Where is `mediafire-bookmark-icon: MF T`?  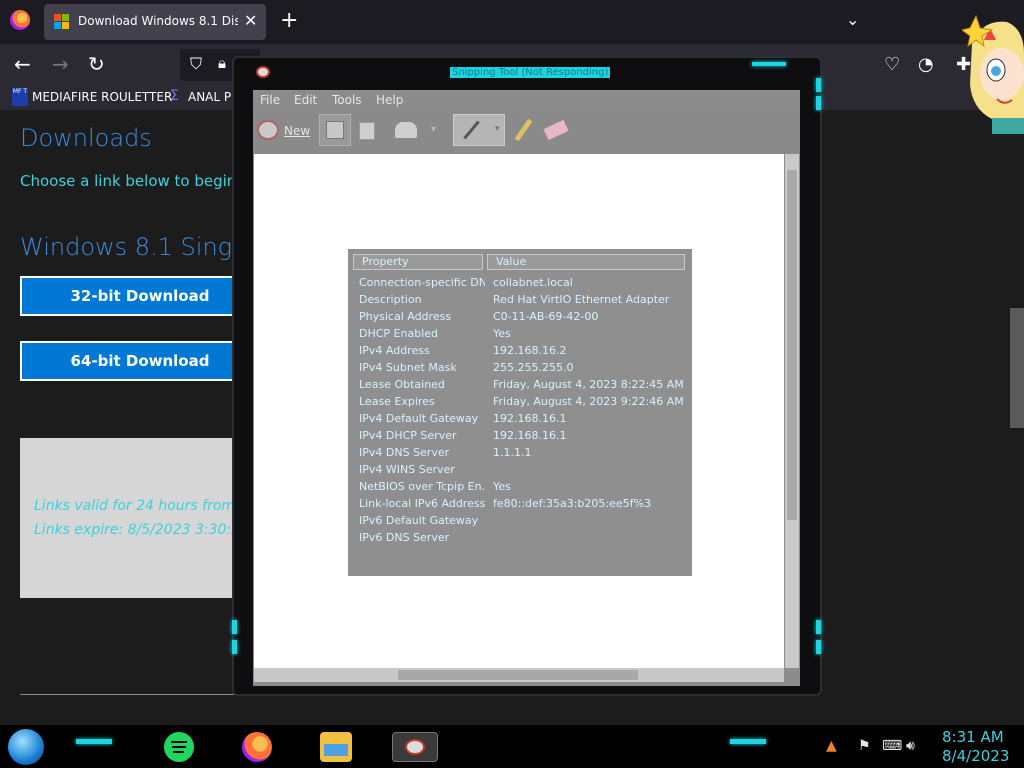
mediafire-bookmark-icon: MF T is located at coordinates (20, 97).